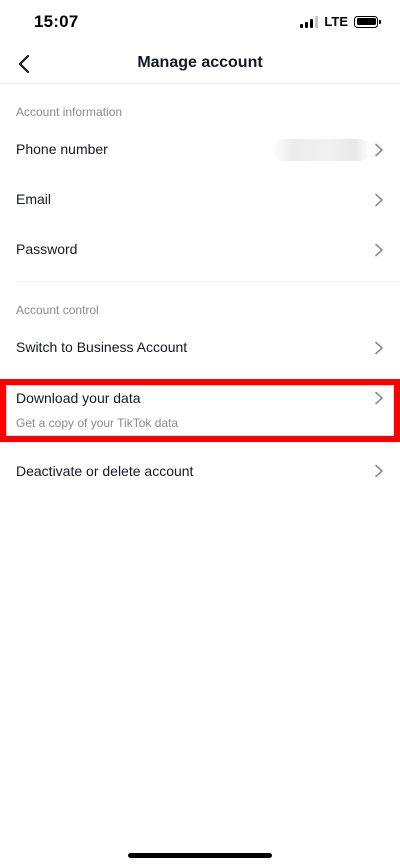 The image size is (400, 866). What do you see at coordinates (47, 249) in the screenshot?
I see `password-label: Password` at bounding box center [47, 249].